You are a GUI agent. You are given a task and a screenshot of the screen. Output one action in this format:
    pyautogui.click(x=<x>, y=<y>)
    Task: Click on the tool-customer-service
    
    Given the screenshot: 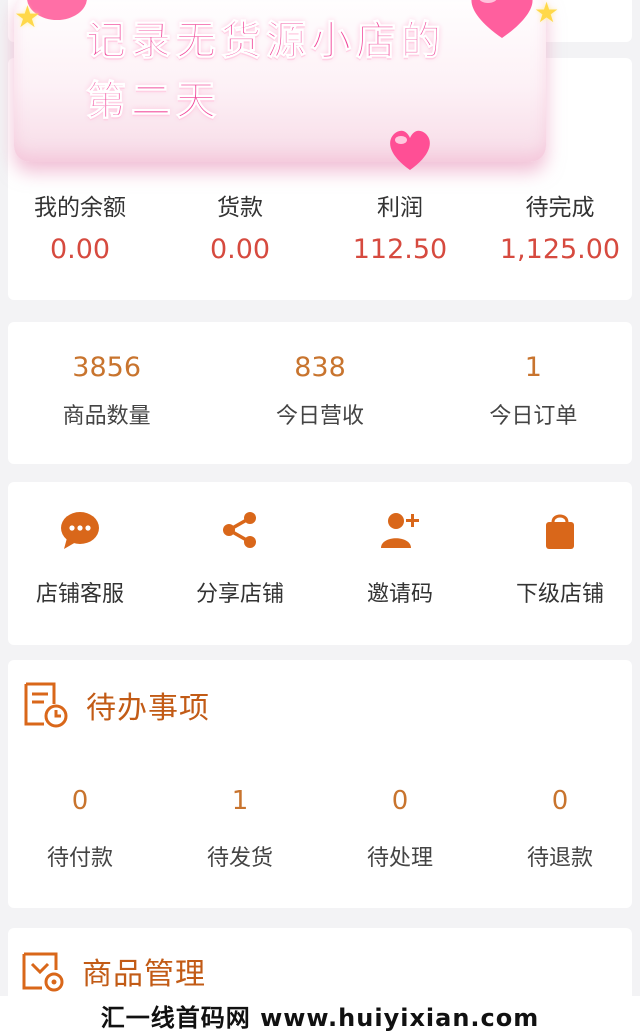 What is the action you would take?
    pyautogui.click(x=80, y=530)
    